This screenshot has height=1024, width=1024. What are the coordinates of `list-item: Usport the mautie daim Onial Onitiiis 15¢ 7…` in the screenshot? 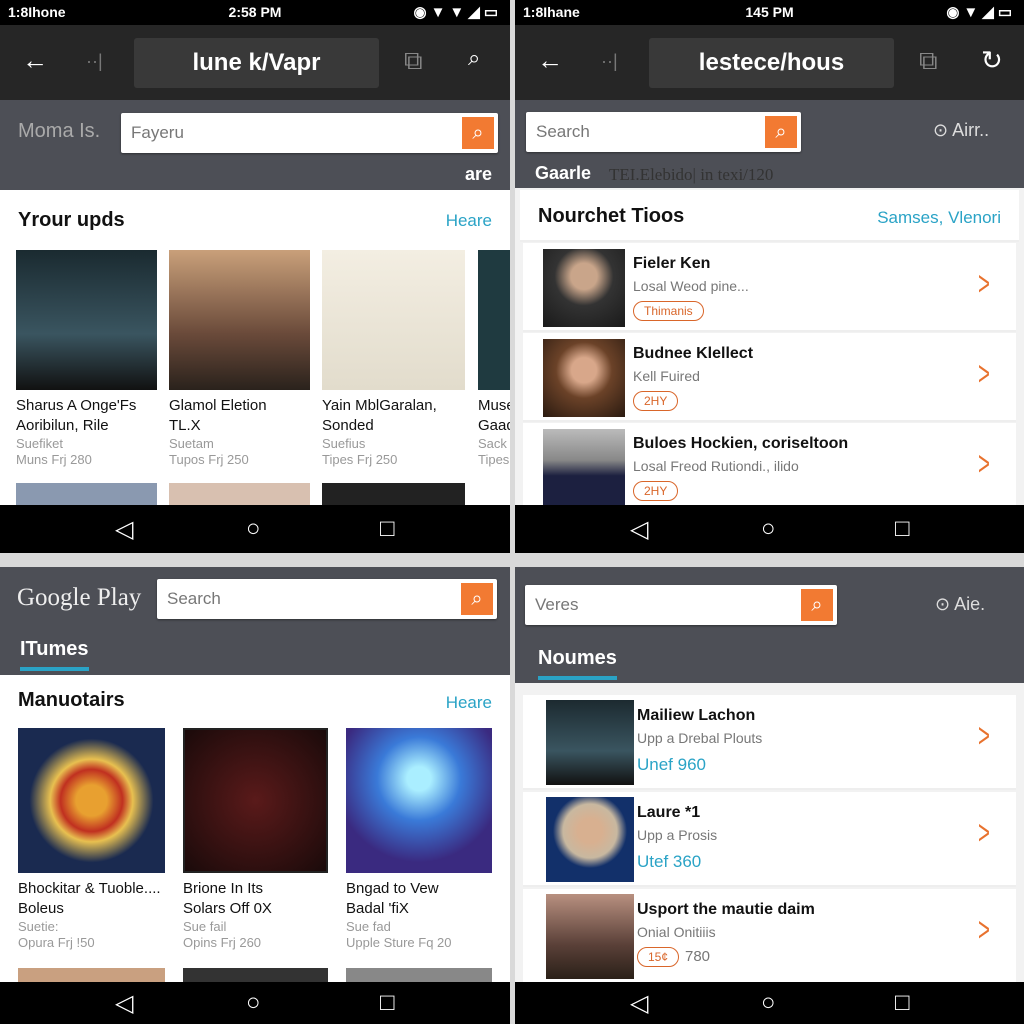 It's located at (769, 936).